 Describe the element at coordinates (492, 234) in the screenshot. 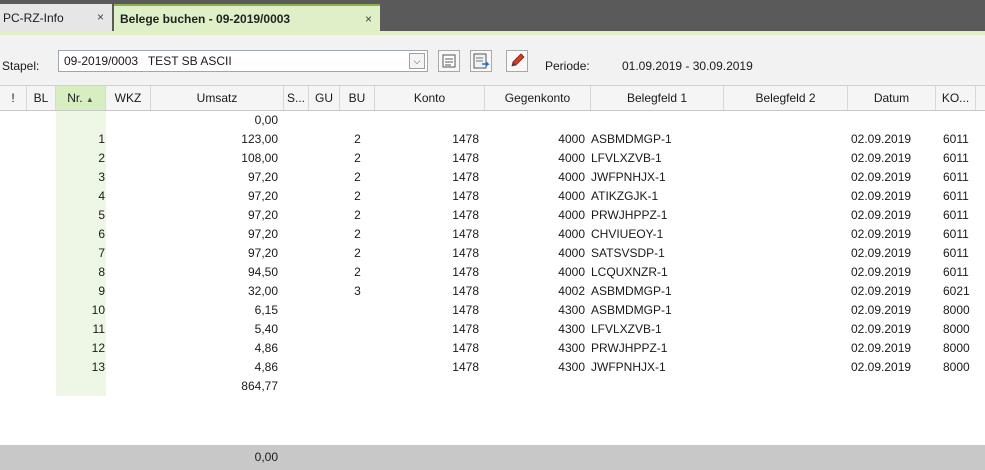

I see `table-row: 6 97,20 2 1478 4000 CHVIUEOY-1 02.09.2019 6011` at that location.